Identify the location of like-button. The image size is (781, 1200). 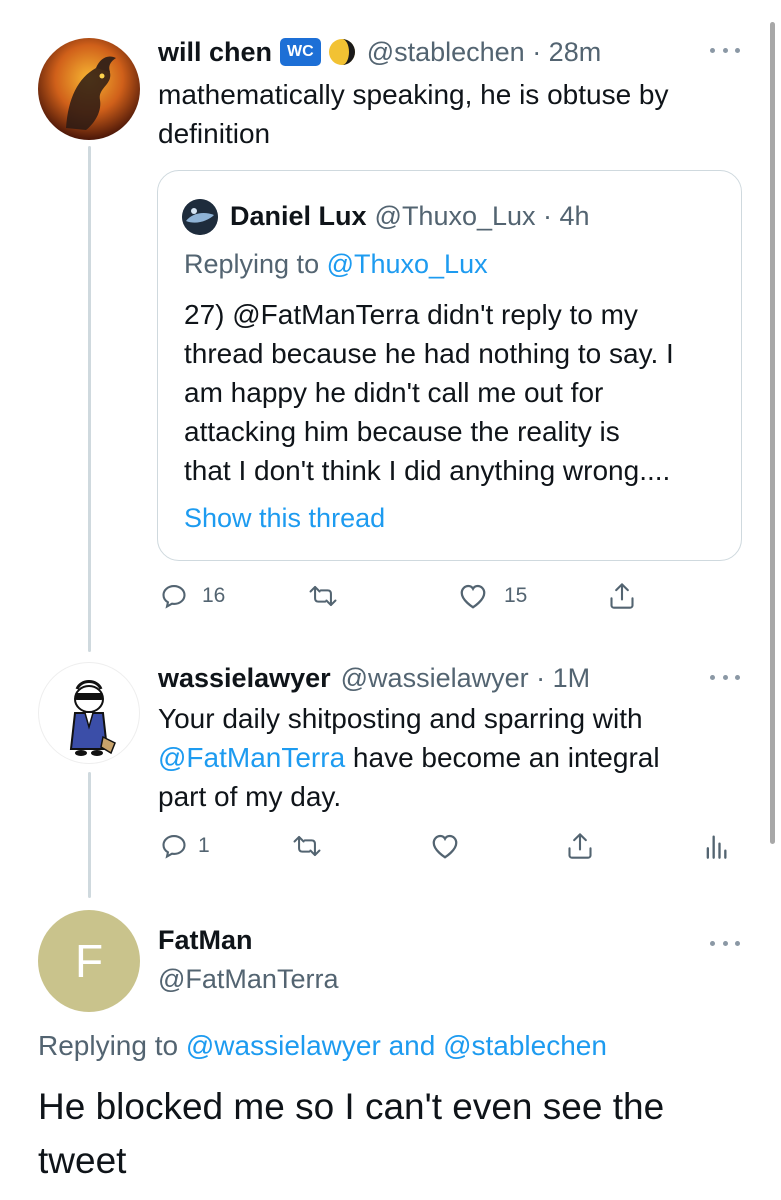
(445, 846).